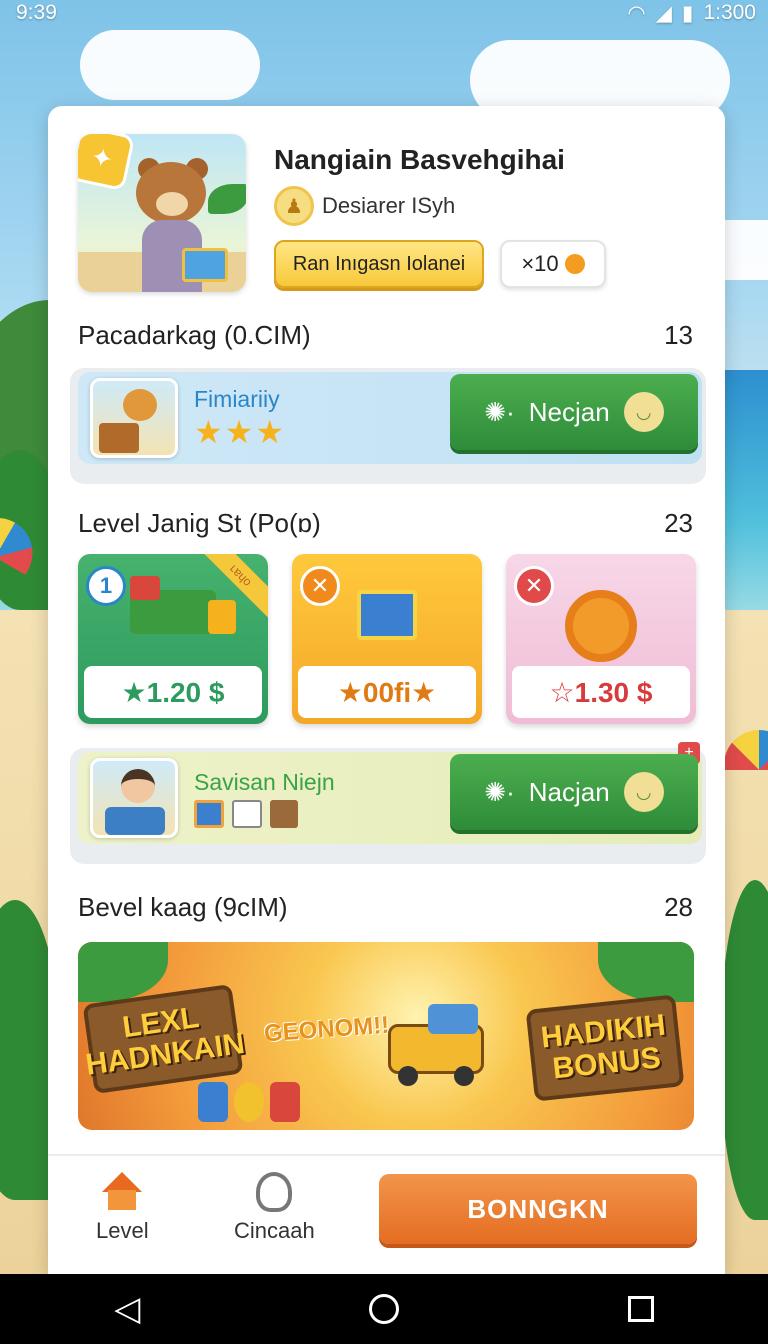 This screenshot has height=1344, width=768. What do you see at coordinates (162, 213) in the screenshot?
I see `profile-avatar: ✦` at bounding box center [162, 213].